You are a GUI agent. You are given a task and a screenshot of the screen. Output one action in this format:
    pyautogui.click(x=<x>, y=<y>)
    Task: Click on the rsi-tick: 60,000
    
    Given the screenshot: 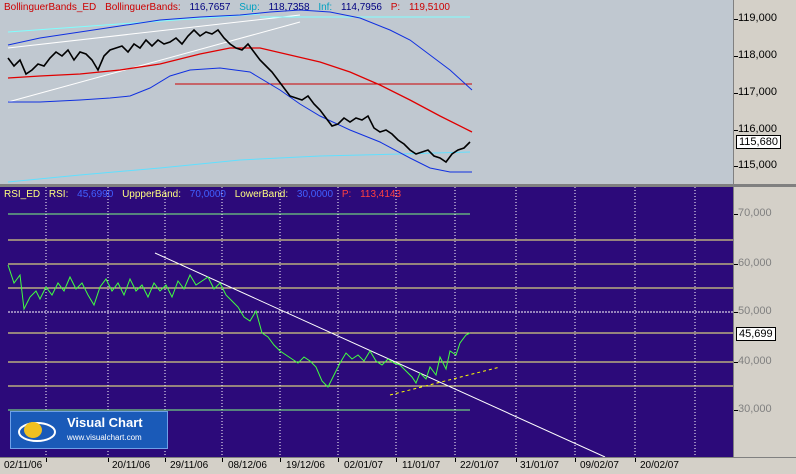 What is the action you would take?
    pyautogui.click(x=755, y=263)
    